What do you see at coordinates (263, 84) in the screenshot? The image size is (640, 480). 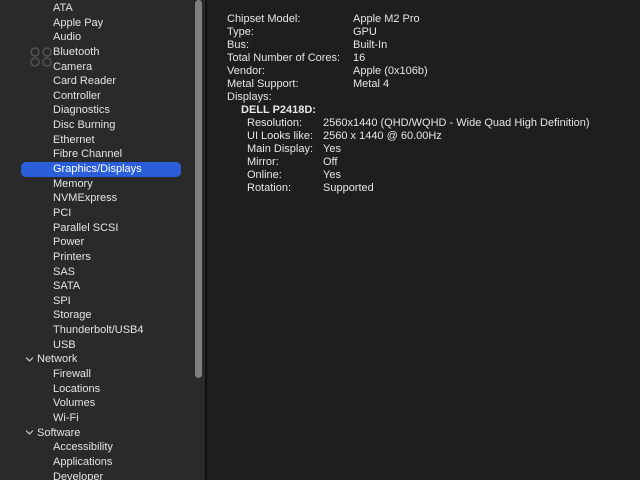 I see `detail-label: Metal Support:` at bounding box center [263, 84].